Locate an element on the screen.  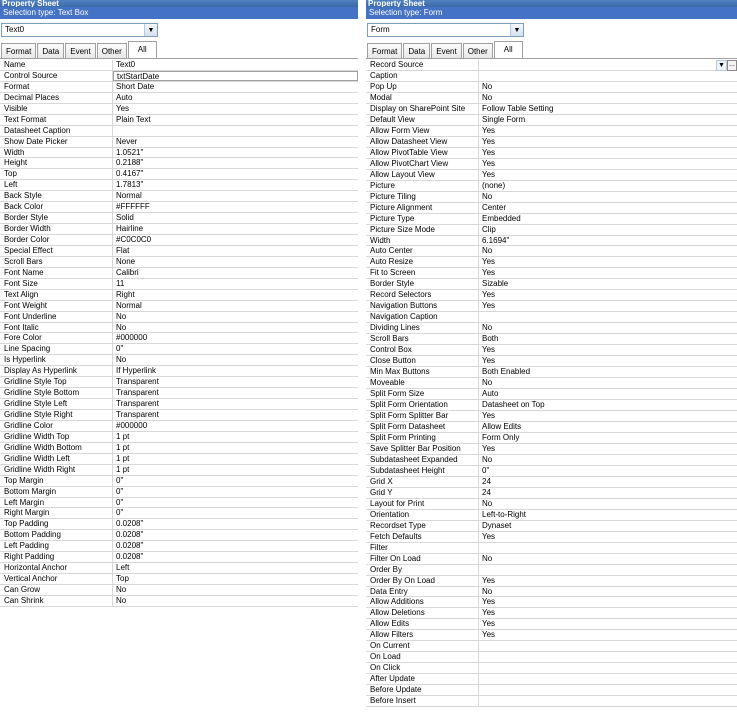
property-row-gridline-style-left: Gridline Style Left Transparent is located at coordinates (179, 404).